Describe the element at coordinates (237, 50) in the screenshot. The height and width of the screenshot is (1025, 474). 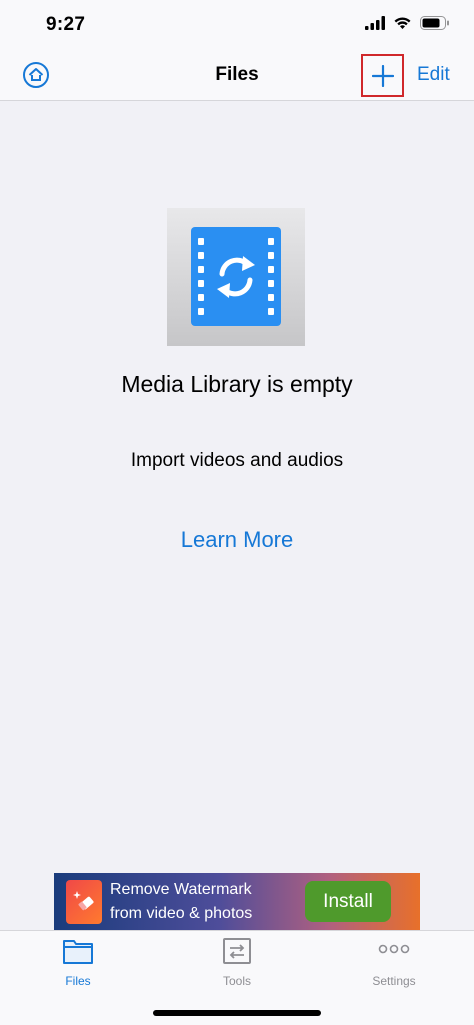
I see `navigation-bar: 9:27 Files Edit` at that location.